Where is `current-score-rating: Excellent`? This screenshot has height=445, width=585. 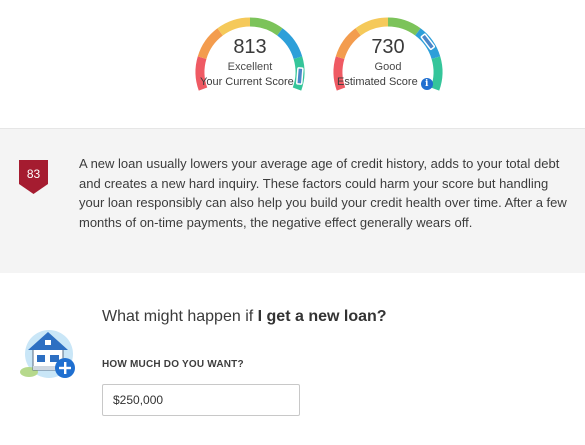 current-score-rating: Excellent is located at coordinates (250, 67).